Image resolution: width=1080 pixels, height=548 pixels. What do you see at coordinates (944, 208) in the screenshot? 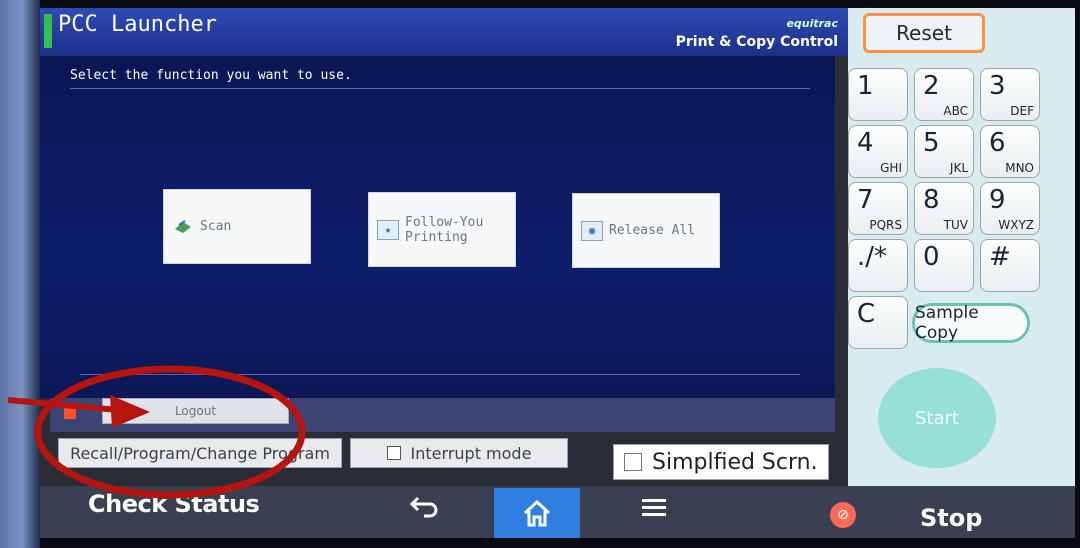
I see `key-8: 8 TUV` at bounding box center [944, 208].